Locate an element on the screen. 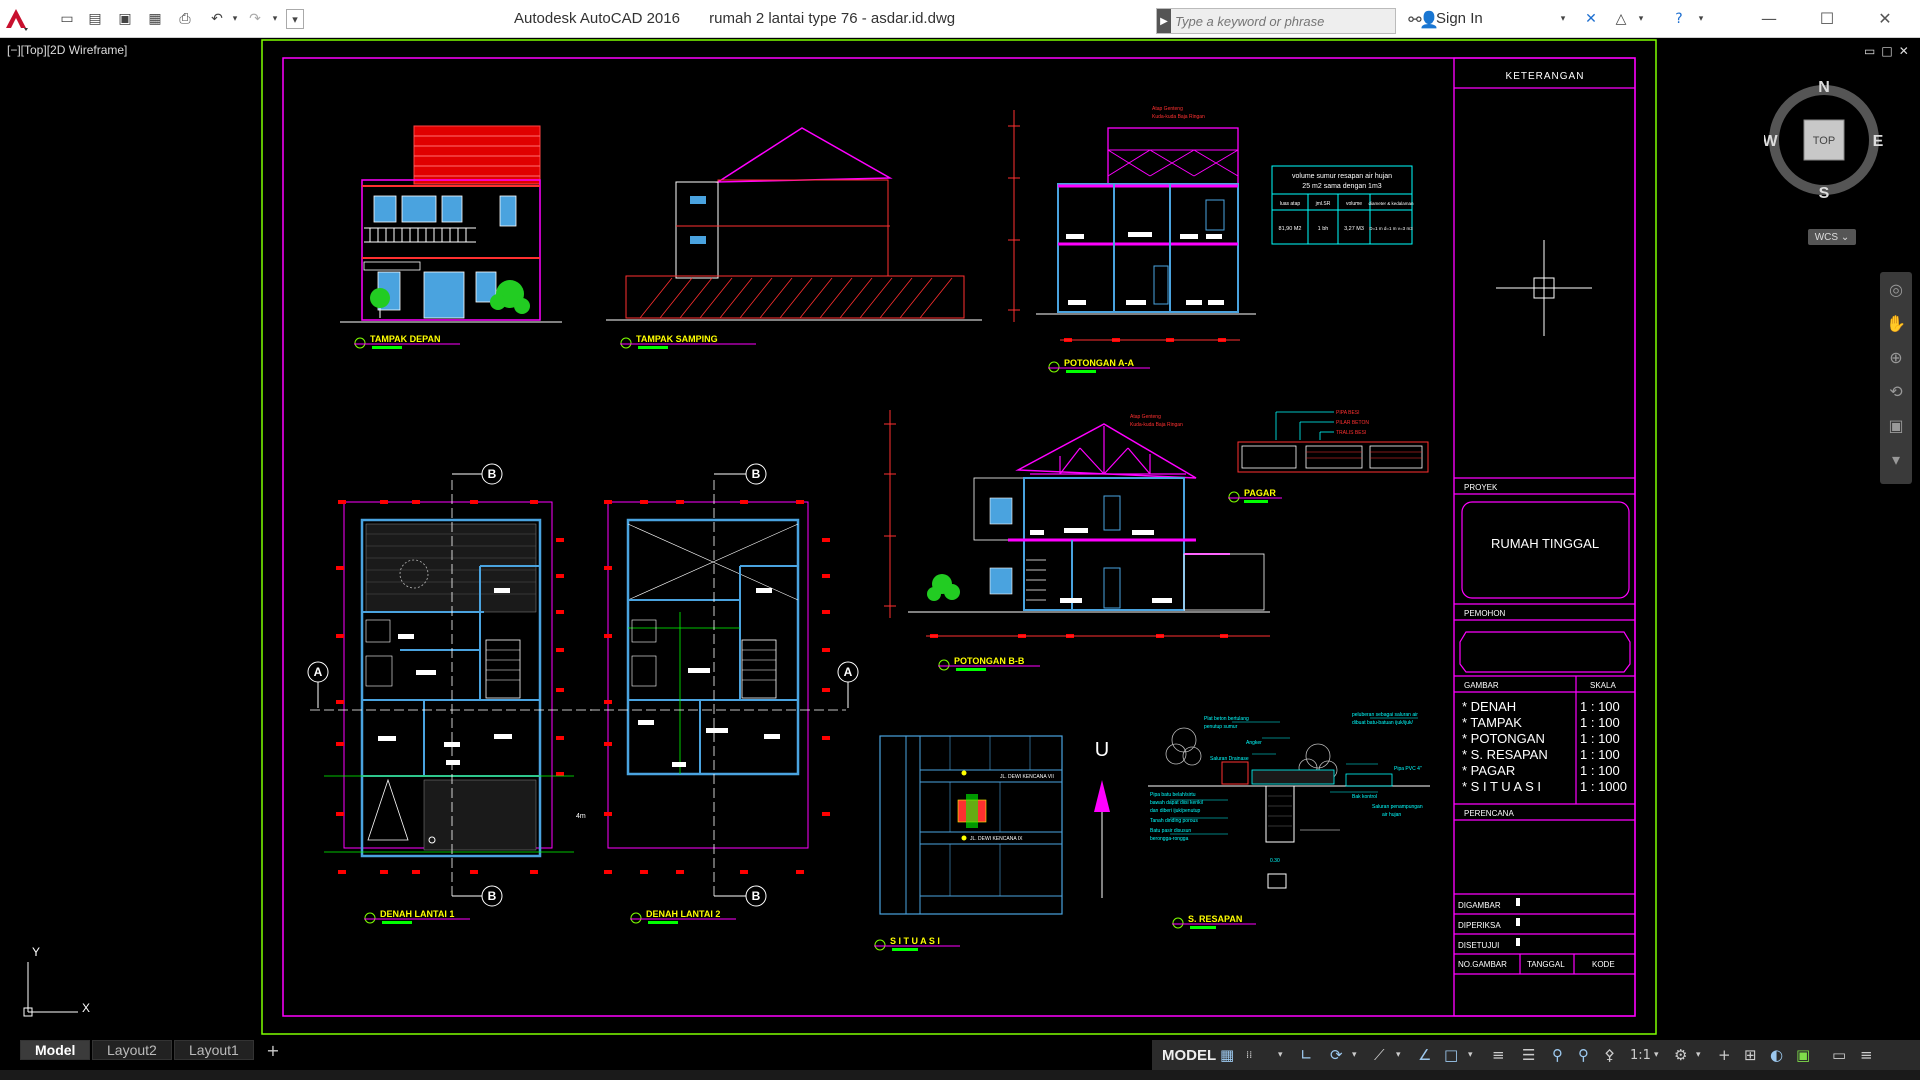  svg-text: PIPA BESI is located at coordinates (1348, 413).